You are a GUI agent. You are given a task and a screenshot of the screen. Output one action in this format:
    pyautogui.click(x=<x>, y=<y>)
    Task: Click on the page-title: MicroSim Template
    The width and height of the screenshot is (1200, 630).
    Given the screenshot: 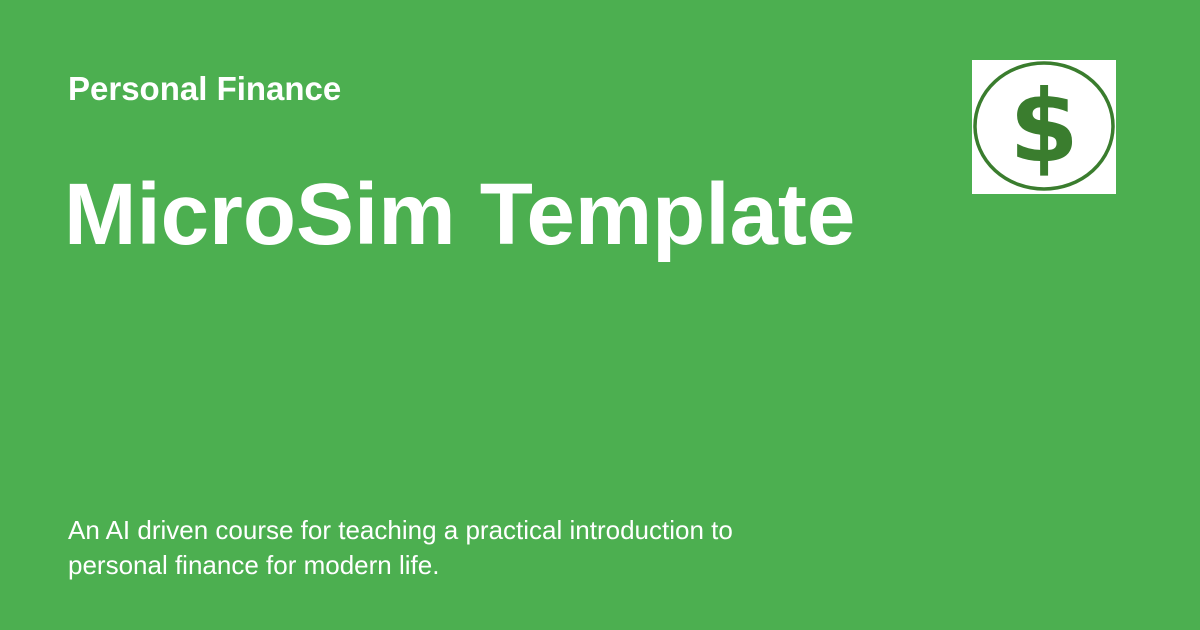 What is the action you would take?
    pyautogui.click(x=460, y=214)
    